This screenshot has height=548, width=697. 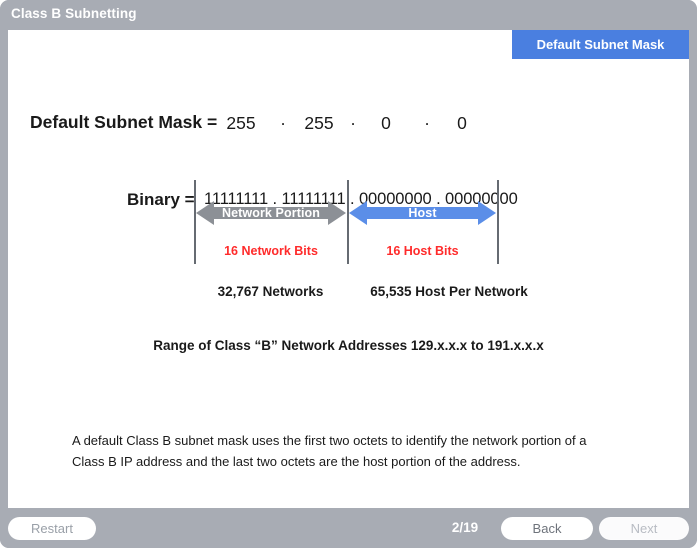 What do you see at coordinates (462, 123) in the screenshot?
I see `octet-4: 0` at bounding box center [462, 123].